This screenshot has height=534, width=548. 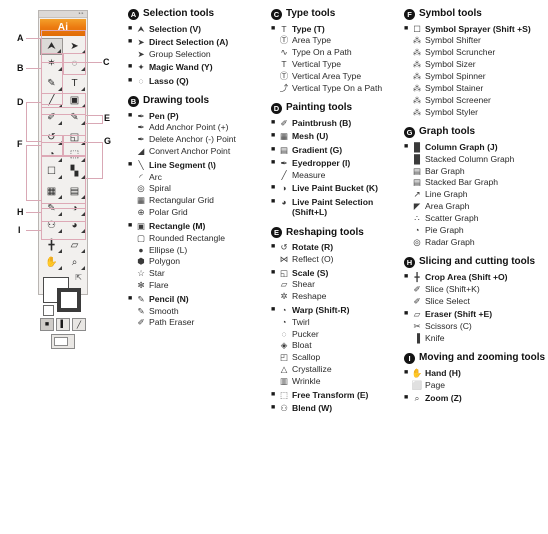 I want to click on lasso-tool-button: ◌, so click(x=74, y=63).